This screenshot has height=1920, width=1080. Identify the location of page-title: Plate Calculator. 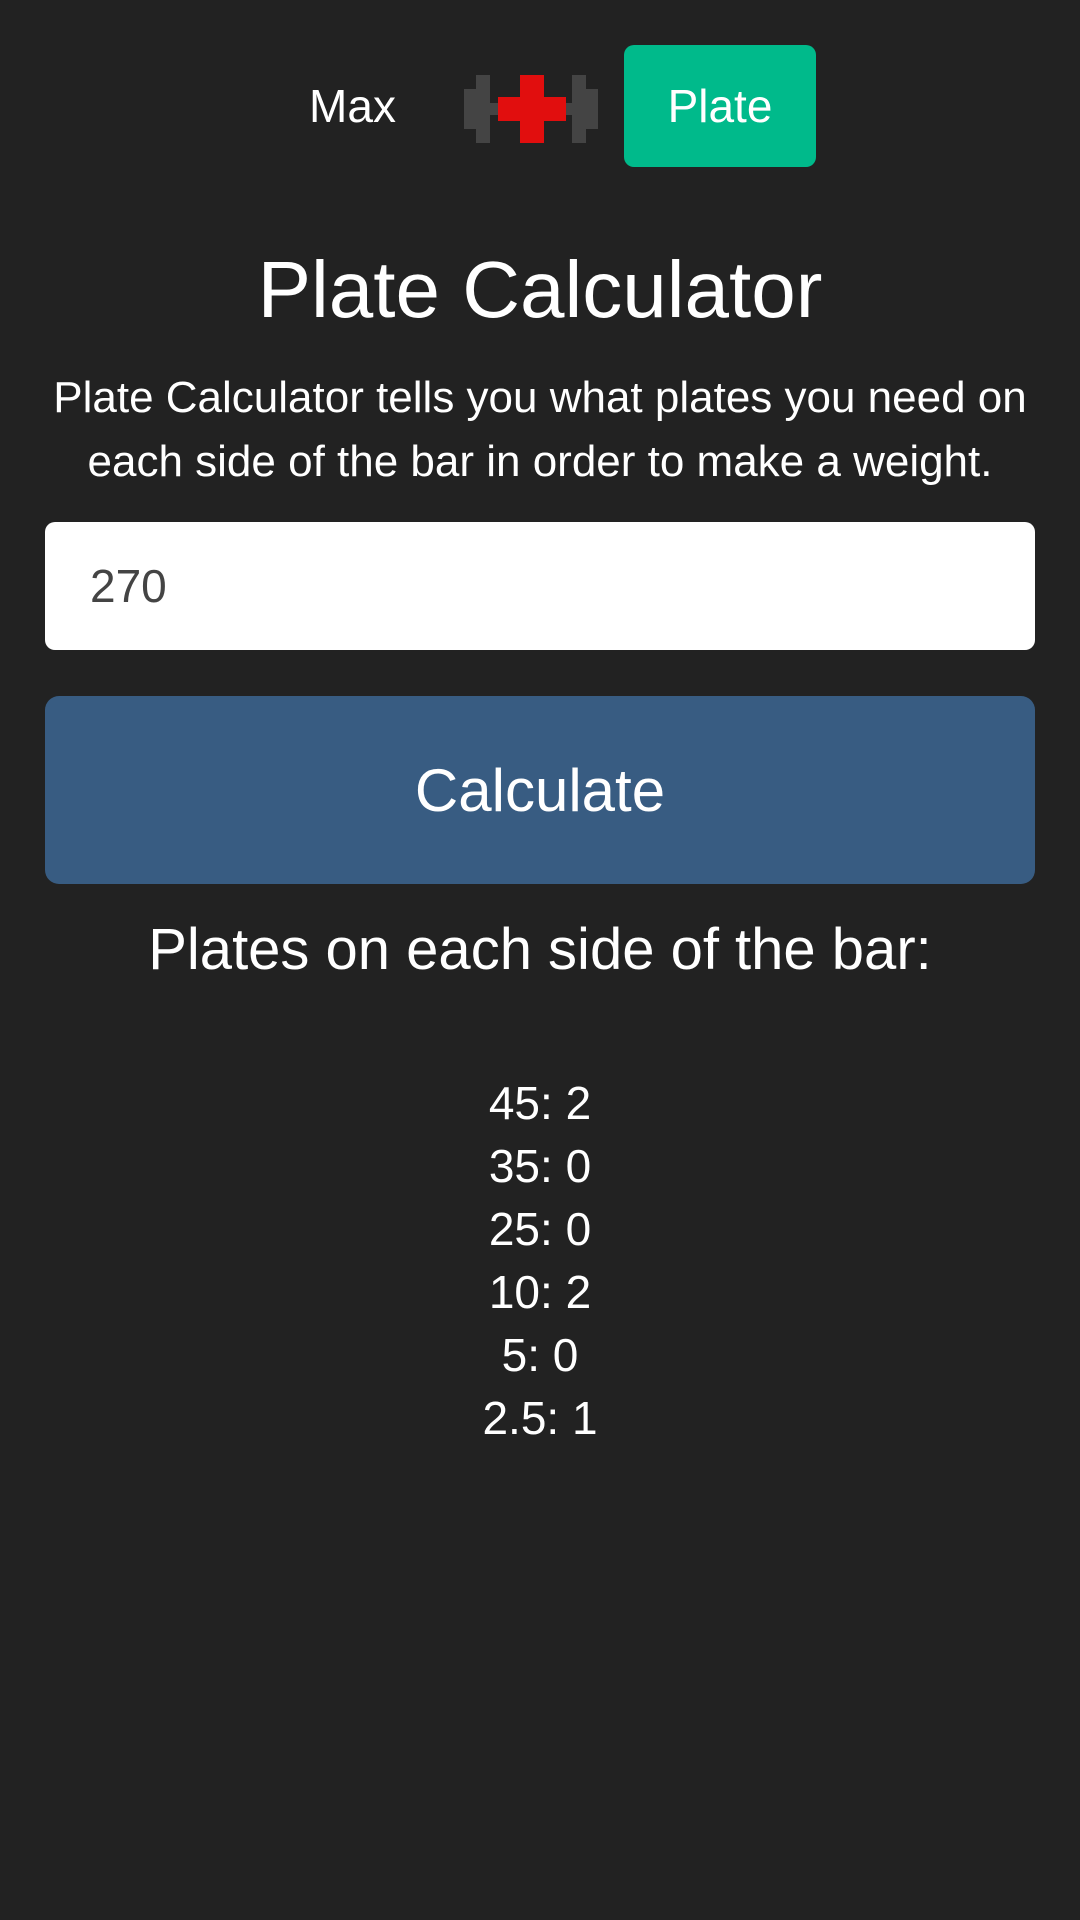
(540, 289).